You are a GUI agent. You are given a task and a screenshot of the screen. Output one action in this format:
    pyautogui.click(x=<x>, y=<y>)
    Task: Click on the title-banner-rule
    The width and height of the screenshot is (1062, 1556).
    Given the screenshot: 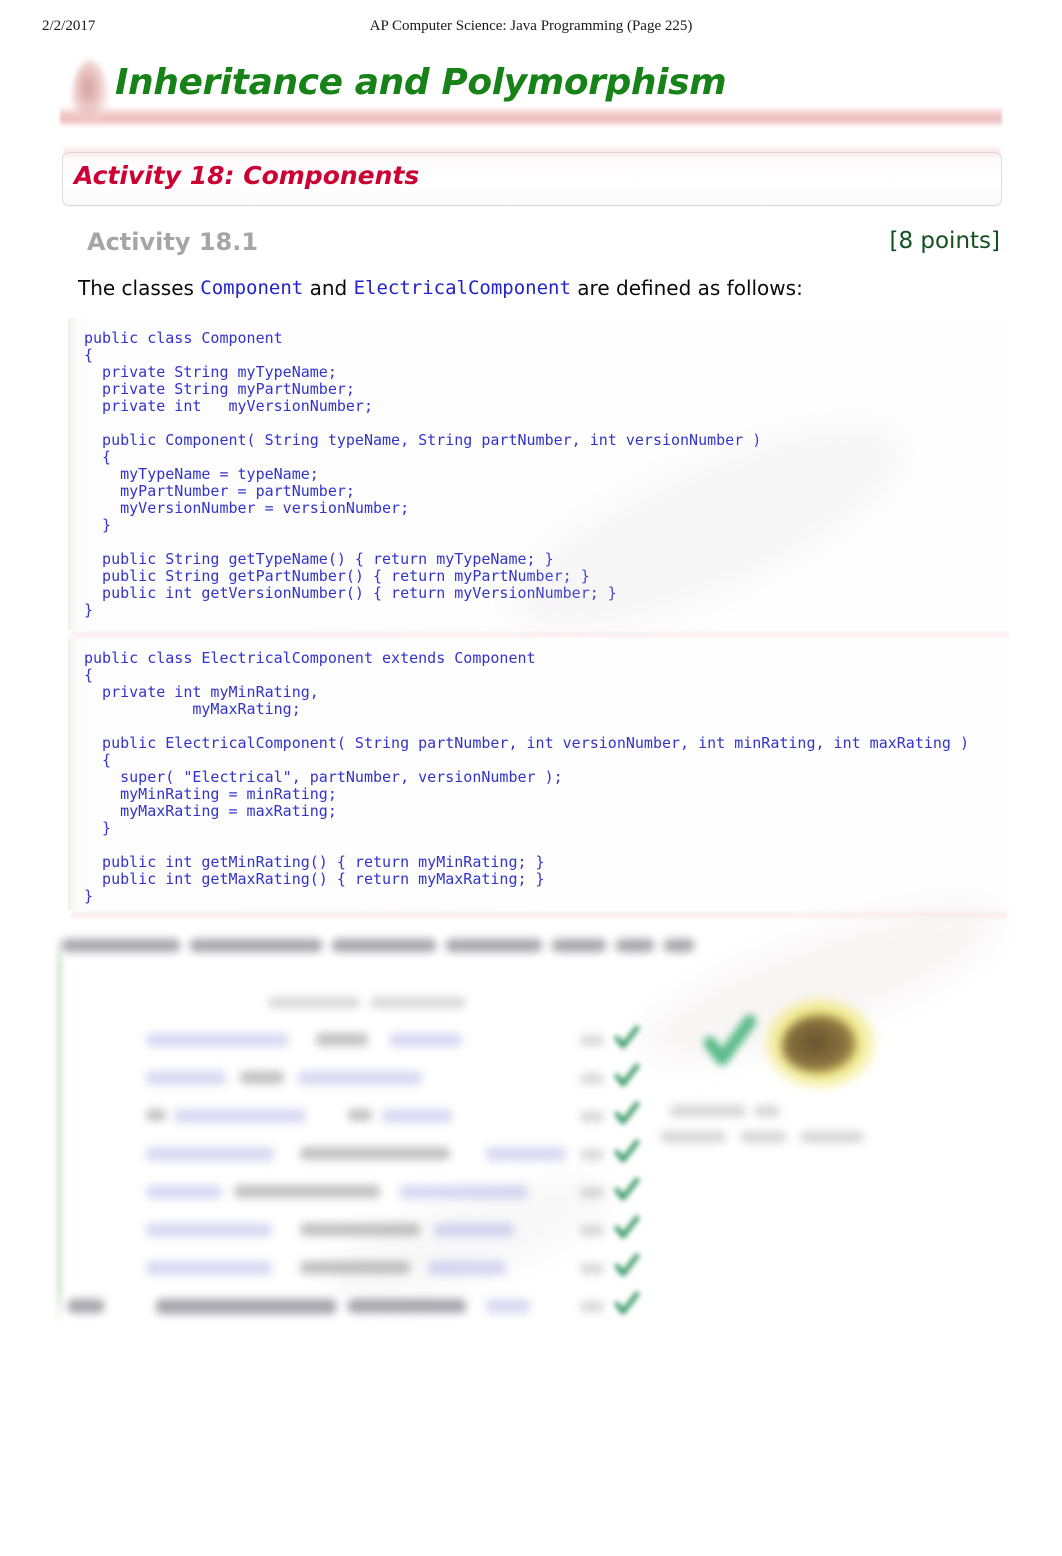 What is the action you would take?
    pyautogui.click(x=531, y=117)
    